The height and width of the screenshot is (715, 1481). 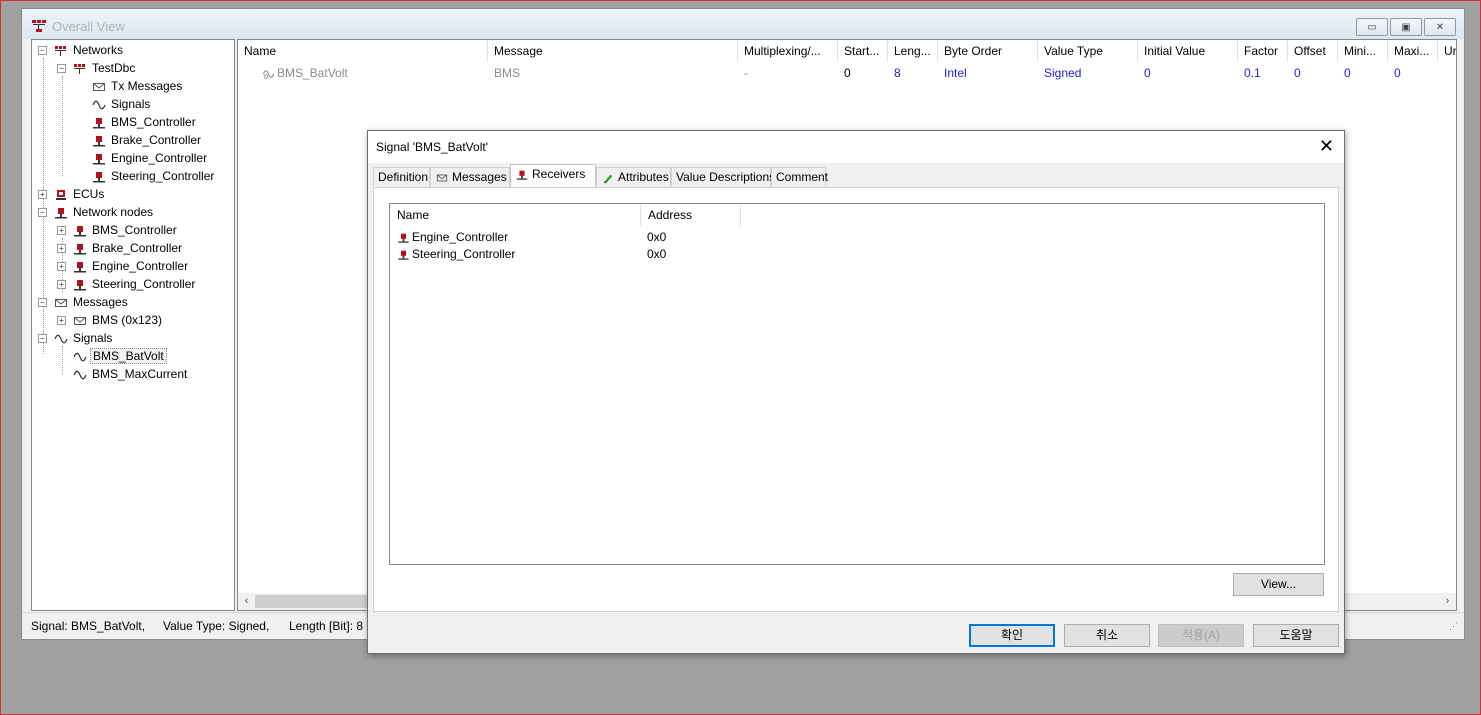 What do you see at coordinates (147, 86) in the screenshot?
I see `tree-label: Tx Messages` at bounding box center [147, 86].